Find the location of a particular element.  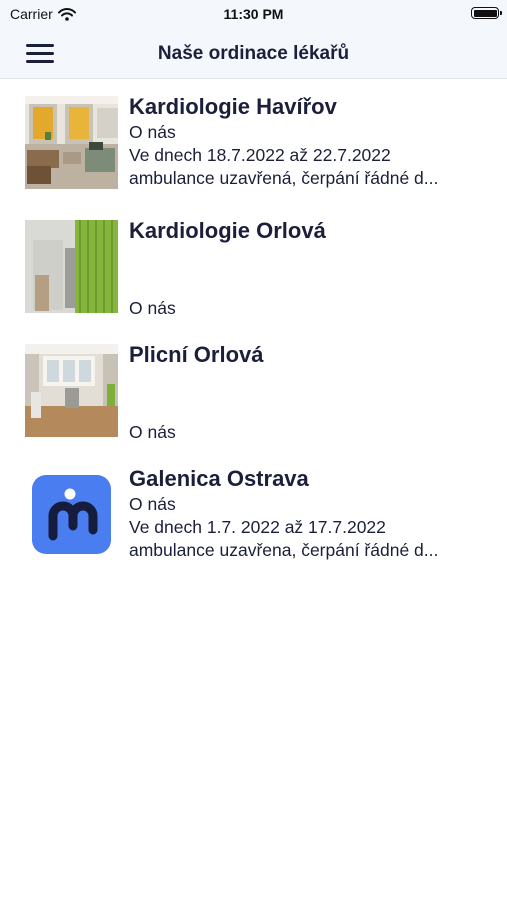

navigation-bar: Naše ordinace lékařů is located at coordinates (253, 54).